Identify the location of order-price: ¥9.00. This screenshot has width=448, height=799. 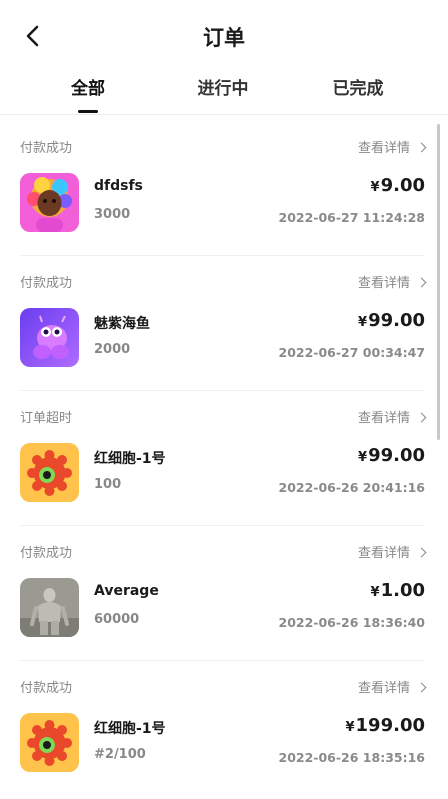
(398, 185).